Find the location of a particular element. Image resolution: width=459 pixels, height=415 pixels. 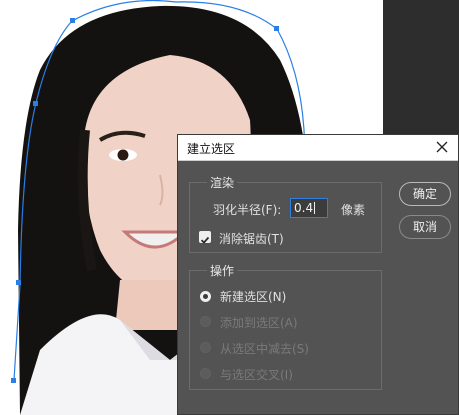

ok-button: 确定 is located at coordinates (425, 194).